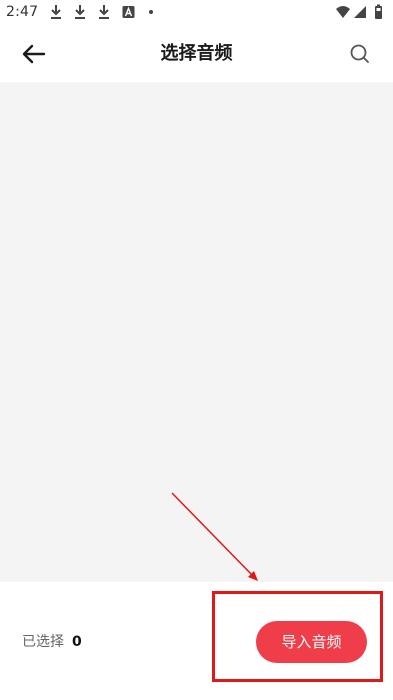  What do you see at coordinates (378, 11) in the screenshot?
I see `battery-icon` at bounding box center [378, 11].